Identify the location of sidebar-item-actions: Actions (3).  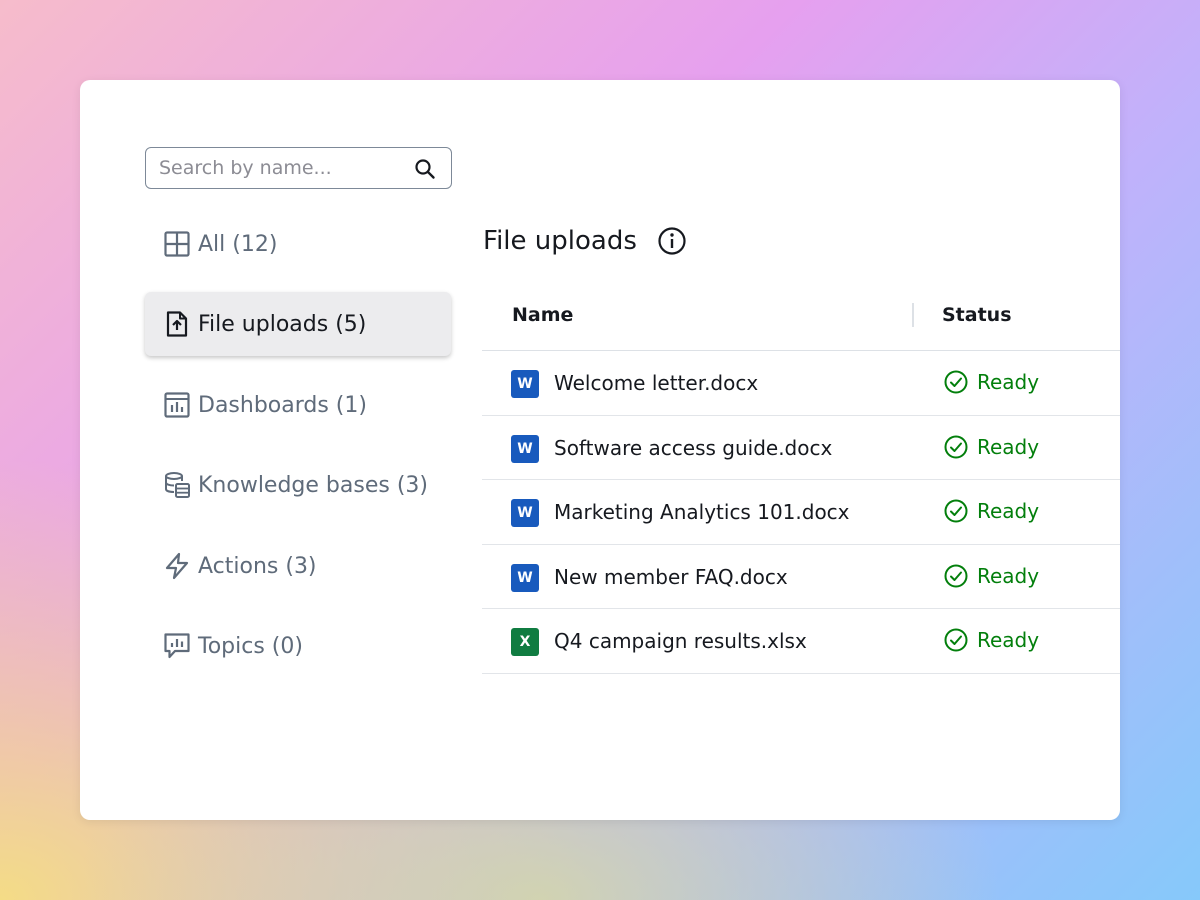
(298, 566).